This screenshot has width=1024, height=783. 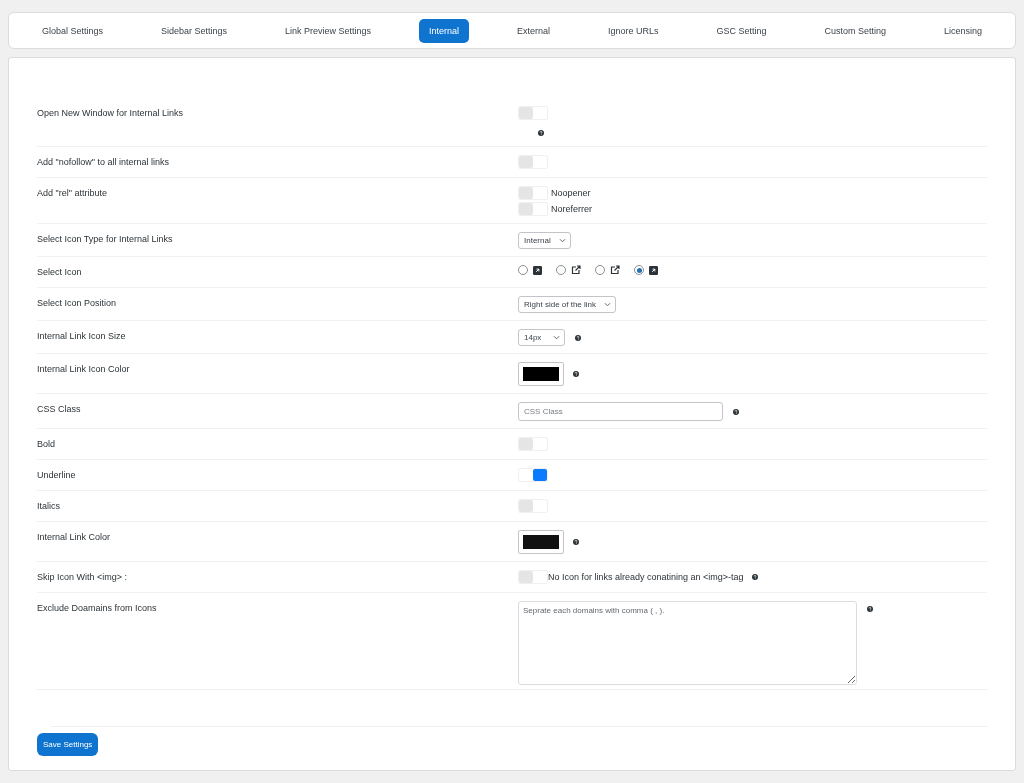 I want to click on select-dropdown: Internal, so click(x=544, y=240).